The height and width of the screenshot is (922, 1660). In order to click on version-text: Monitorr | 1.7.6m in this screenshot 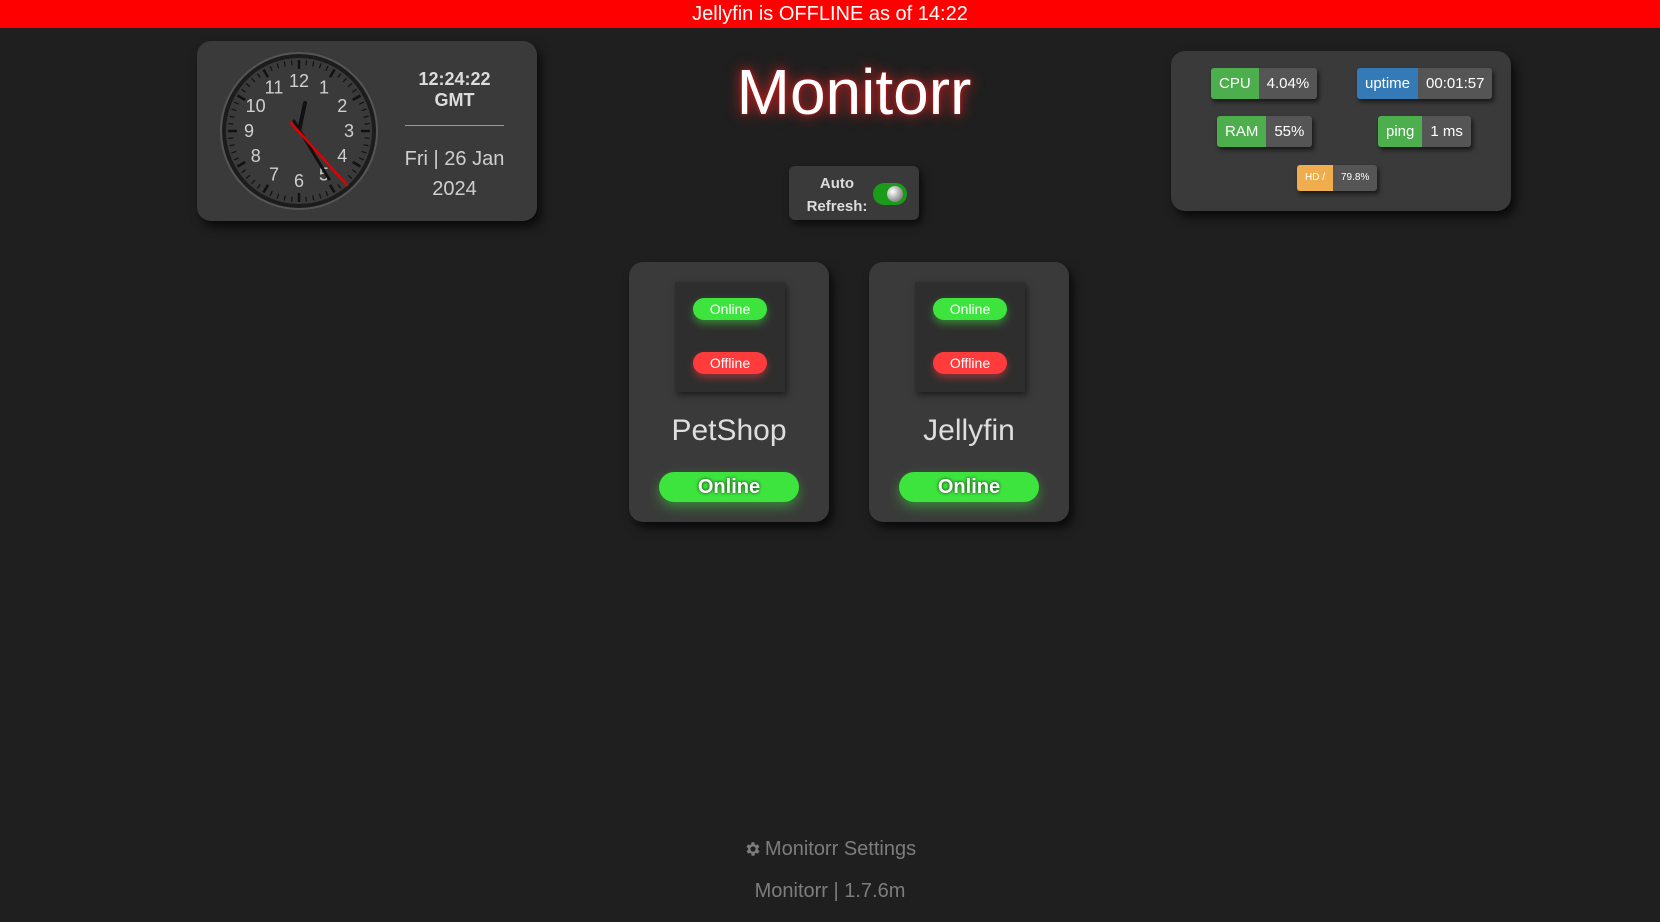, I will do `click(830, 891)`.